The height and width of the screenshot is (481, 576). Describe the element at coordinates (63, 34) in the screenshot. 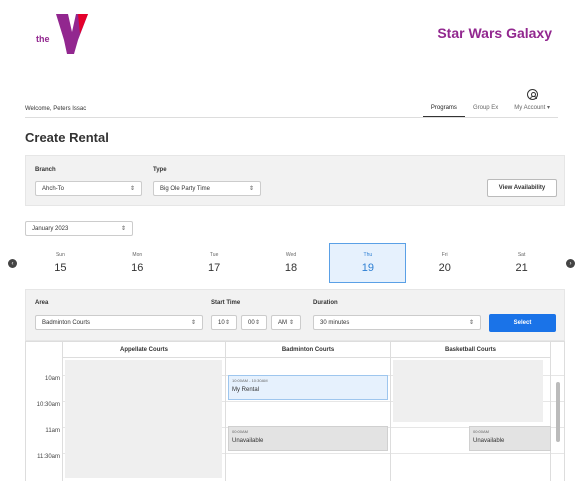

I see `ymca-logo: the` at that location.